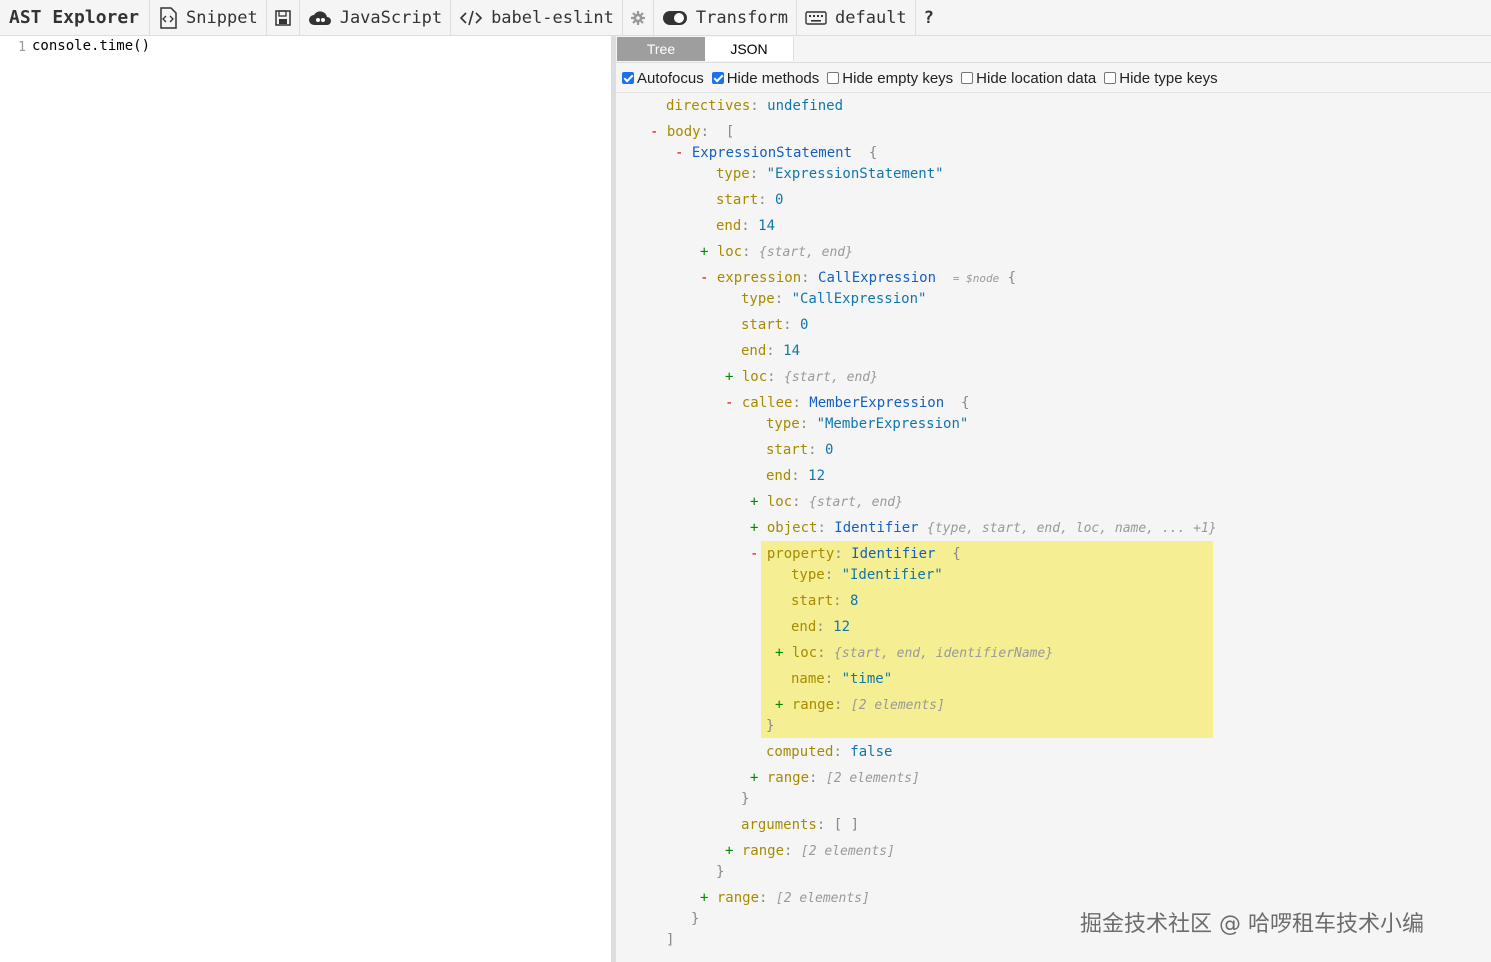 The height and width of the screenshot is (962, 1491). Describe the element at coordinates (833, 299) in the screenshot. I see `tree-row-type: type: "CallExpression"` at that location.